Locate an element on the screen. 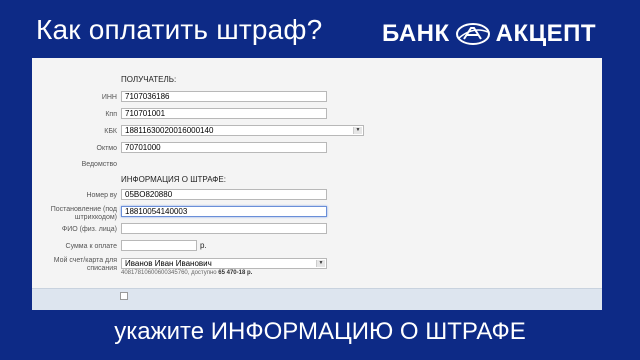 This screenshot has height=360, width=640. logo-text-left: БАНК is located at coordinates (416, 33).